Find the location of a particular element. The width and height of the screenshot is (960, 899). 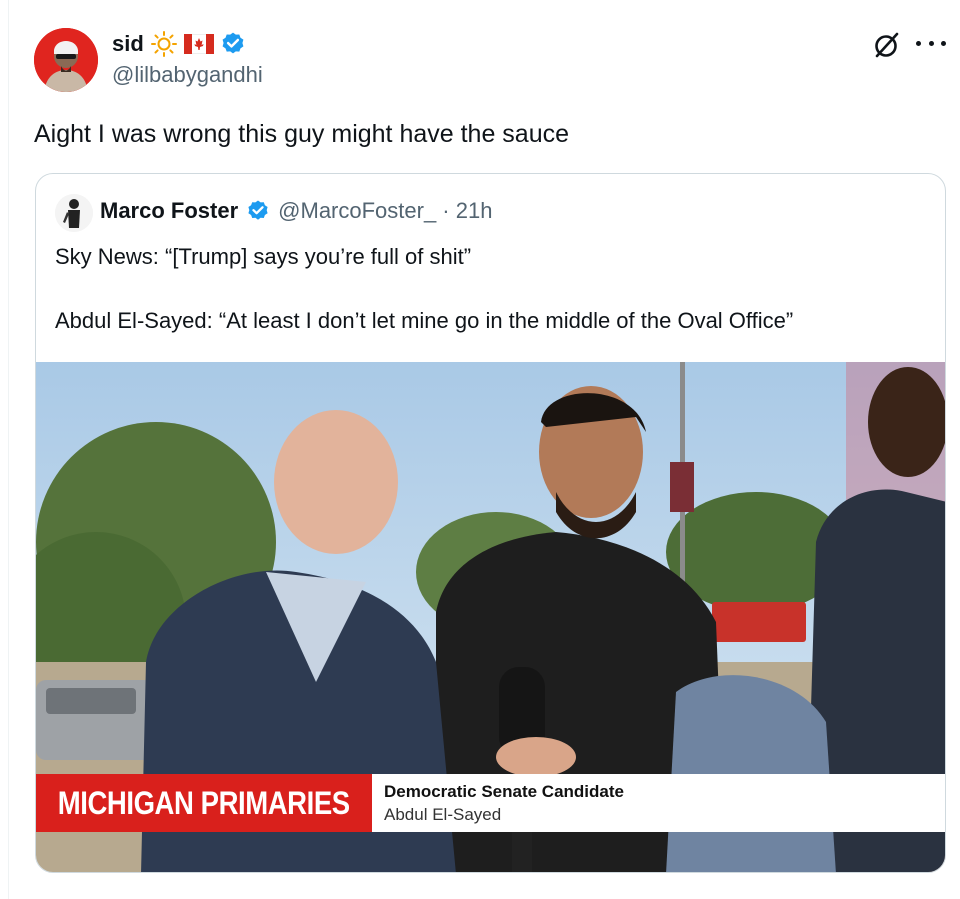

banner-red: MICHIGAN PRIMARIES is located at coordinates (204, 803).